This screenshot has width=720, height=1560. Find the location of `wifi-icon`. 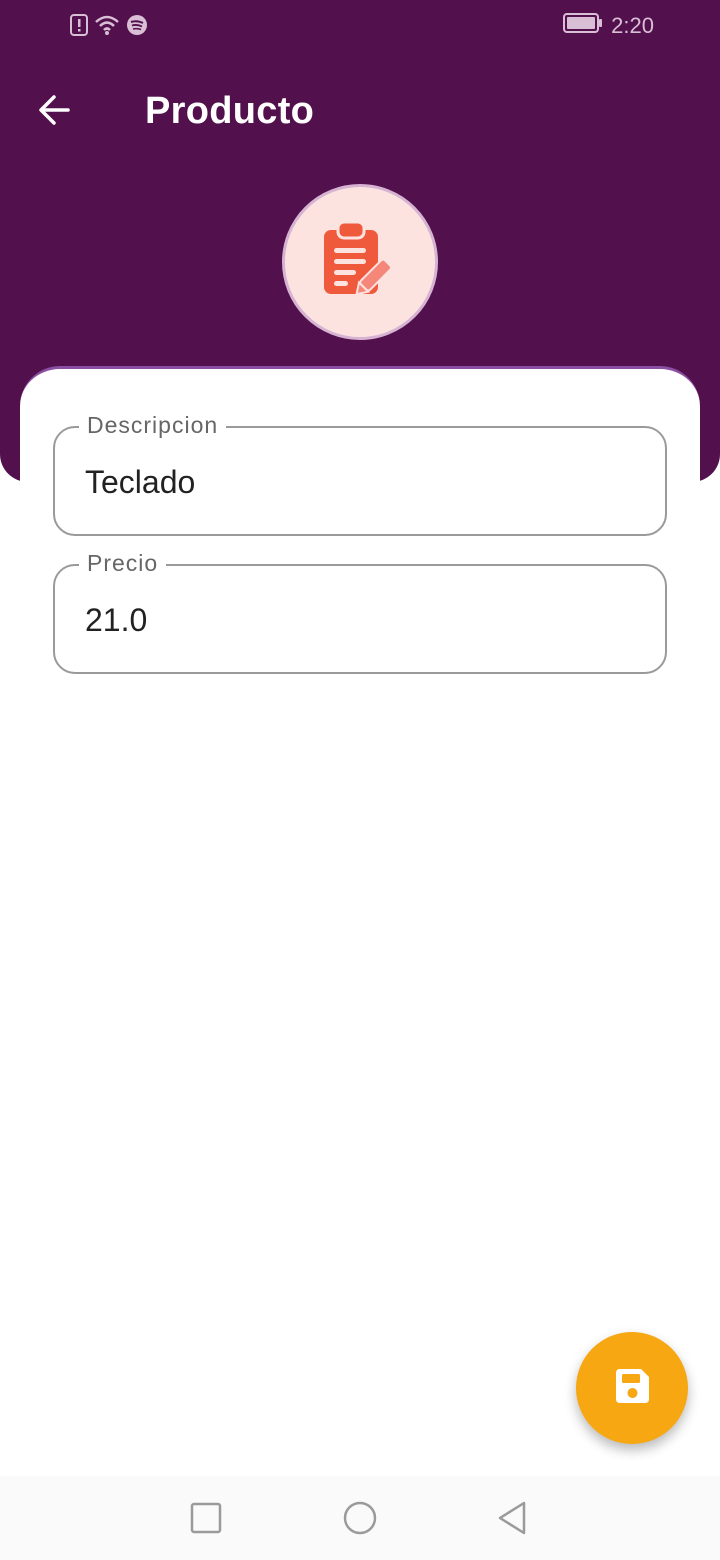

wifi-icon is located at coordinates (107, 27).